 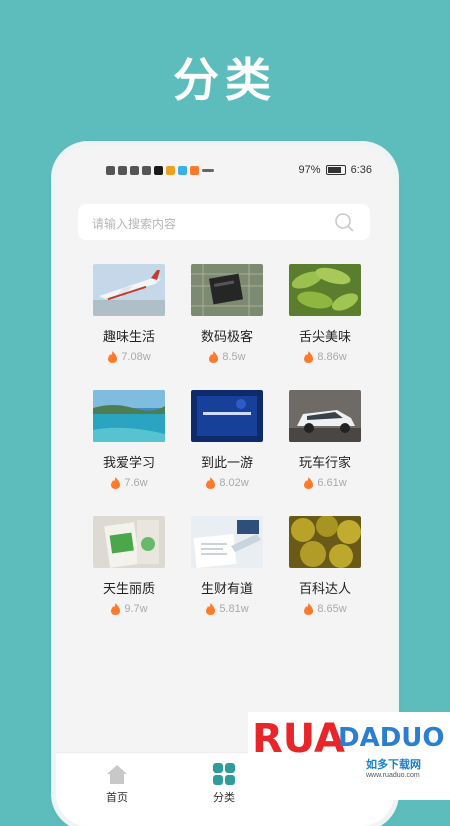 What do you see at coordinates (128, 336) in the screenshot?
I see `category-title: 趣味生活` at bounding box center [128, 336].